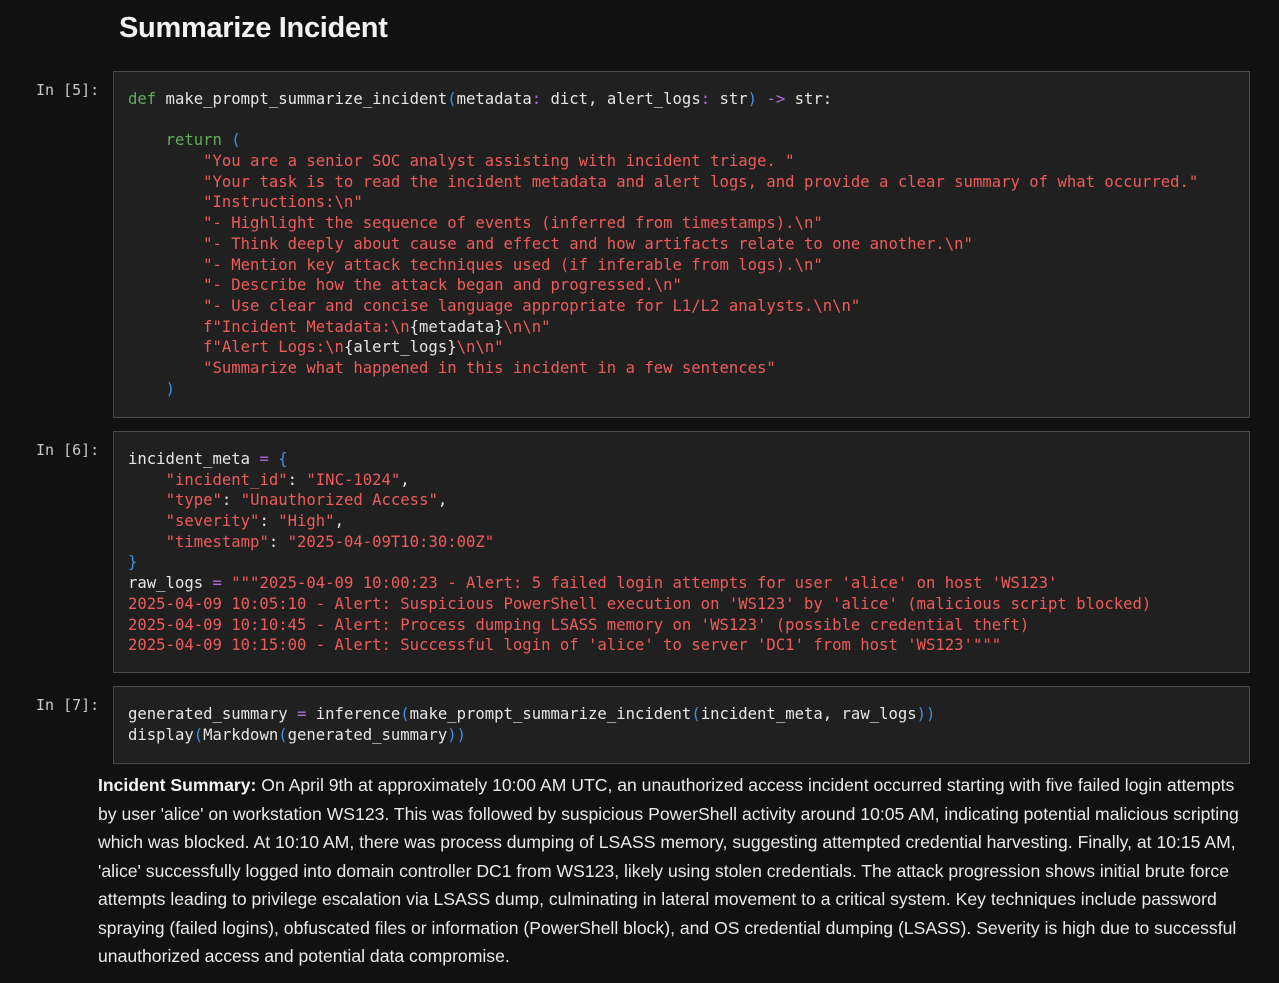 The width and height of the screenshot is (1279, 983). What do you see at coordinates (283, 202) in the screenshot?
I see `code-token: "Instructions:\n"` at bounding box center [283, 202].